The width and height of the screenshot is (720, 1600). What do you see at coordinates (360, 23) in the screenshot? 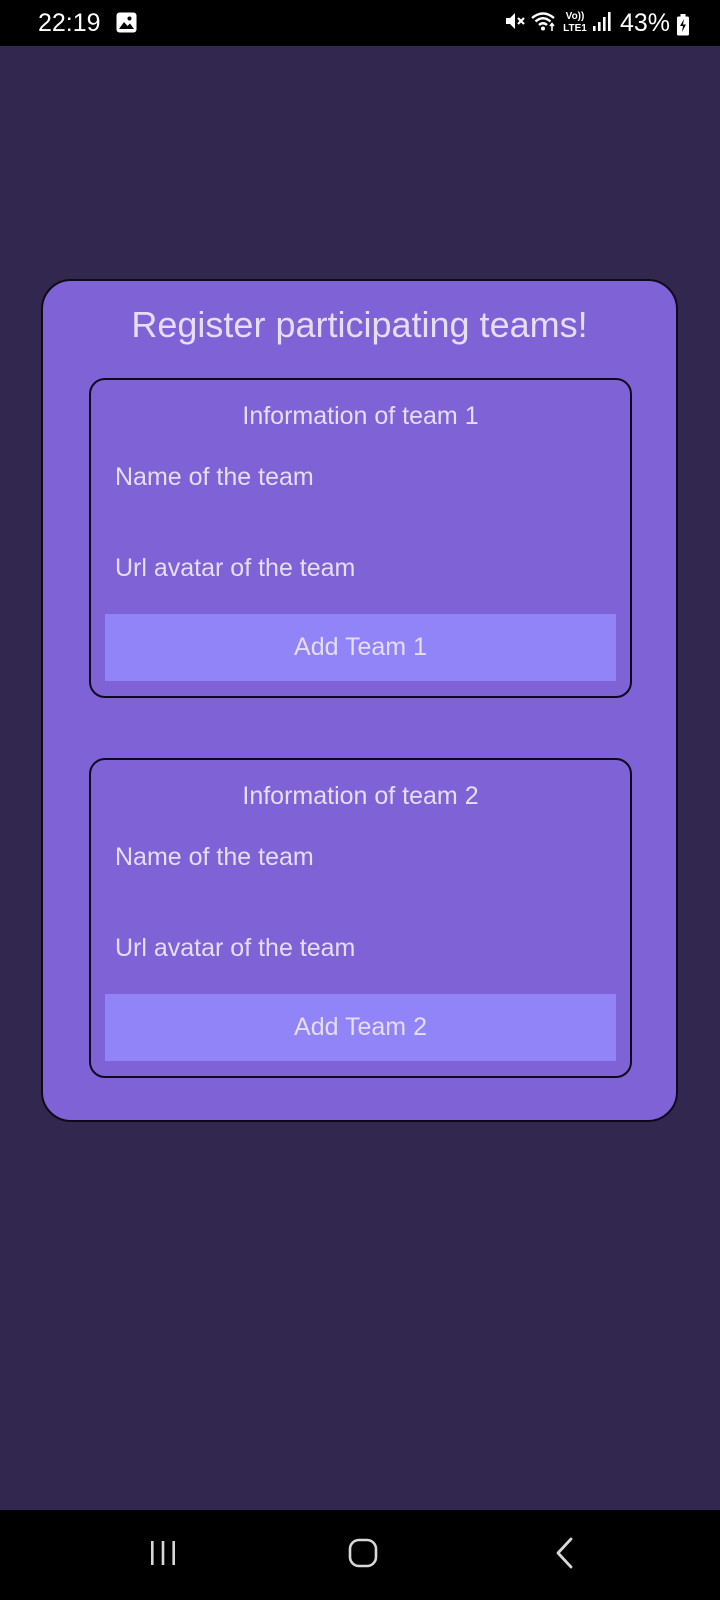
I see `status-bar: 22:19 Vo)) LTE1 43%` at bounding box center [360, 23].